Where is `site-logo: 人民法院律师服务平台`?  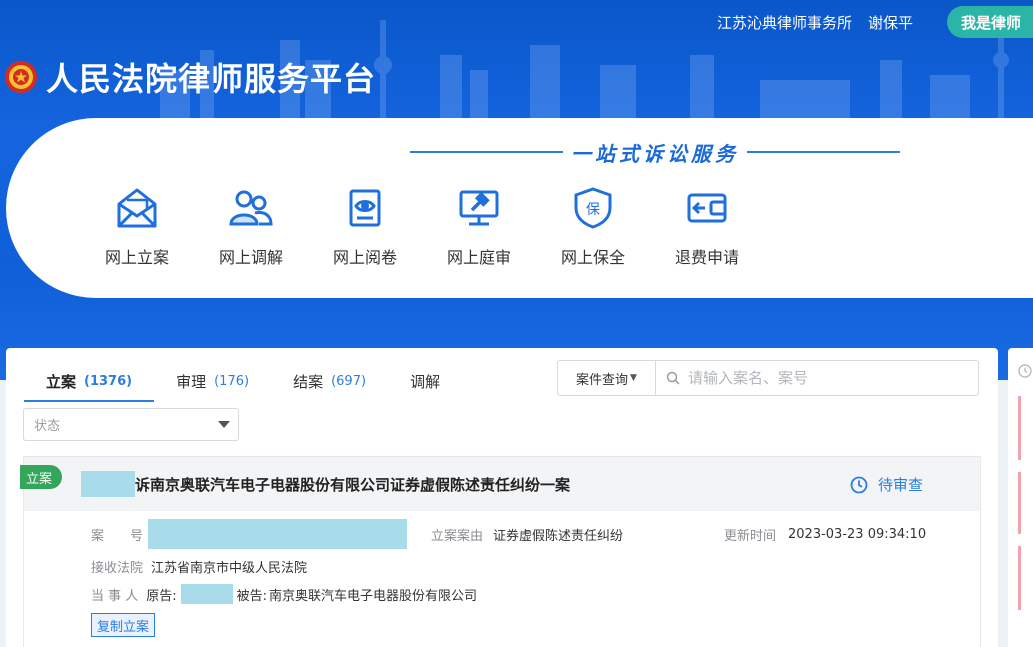 site-logo: 人民法院律师服务平台 is located at coordinates (190, 77).